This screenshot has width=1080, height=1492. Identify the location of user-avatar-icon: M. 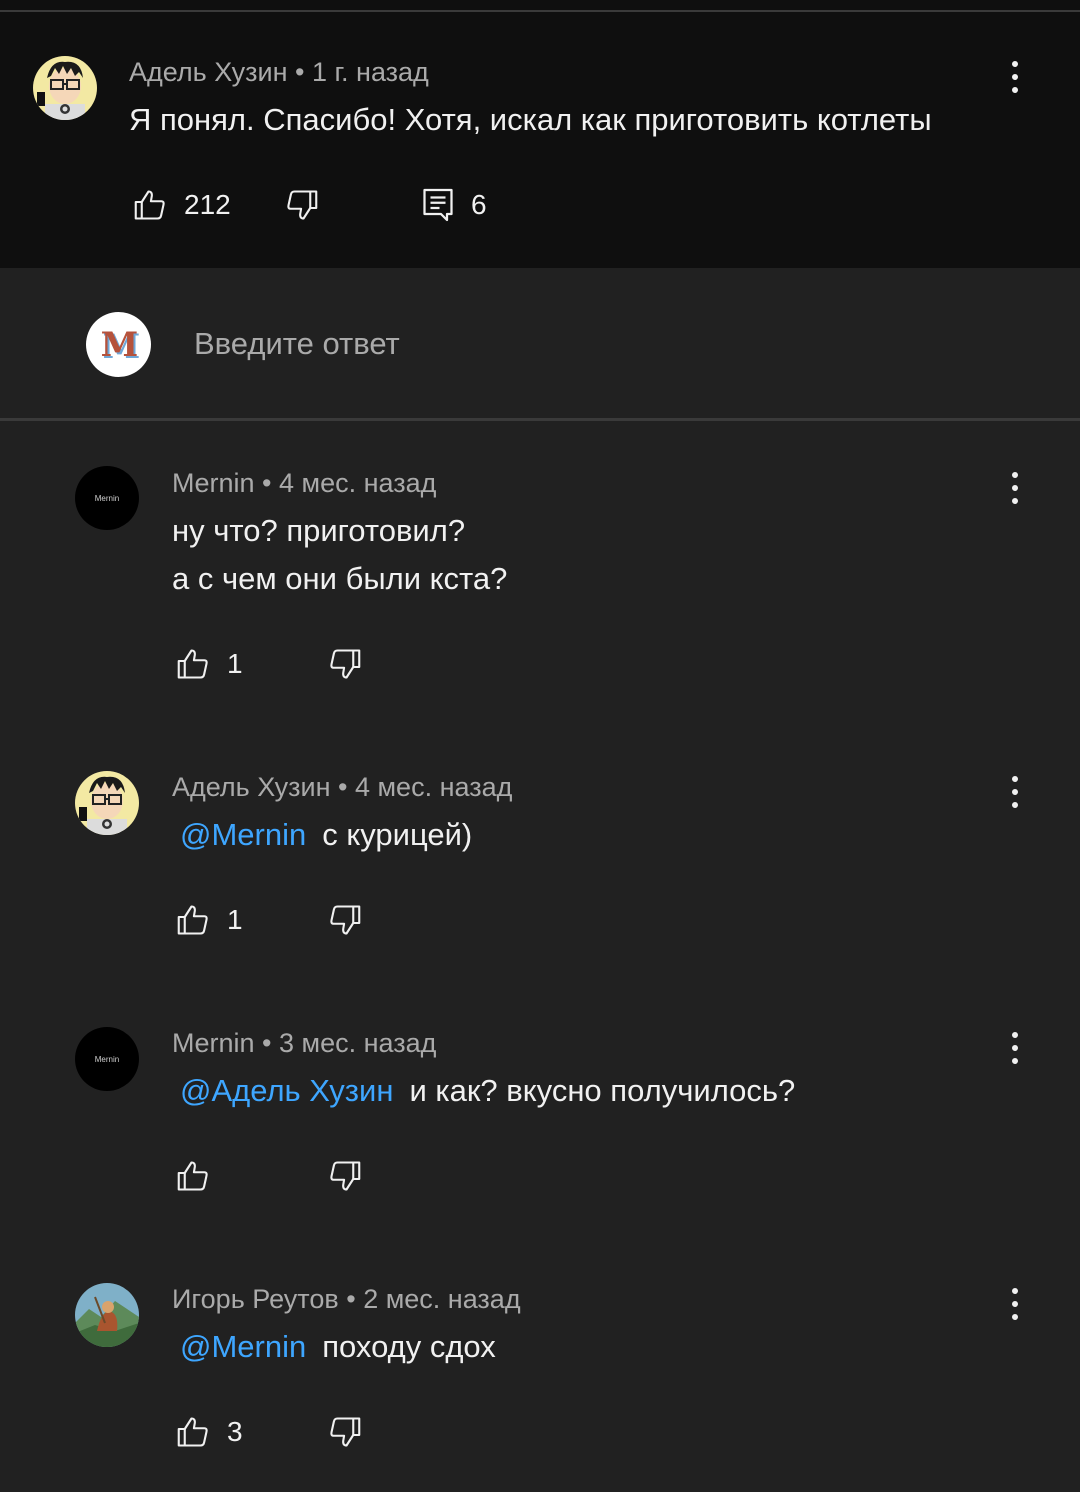
(118, 344).